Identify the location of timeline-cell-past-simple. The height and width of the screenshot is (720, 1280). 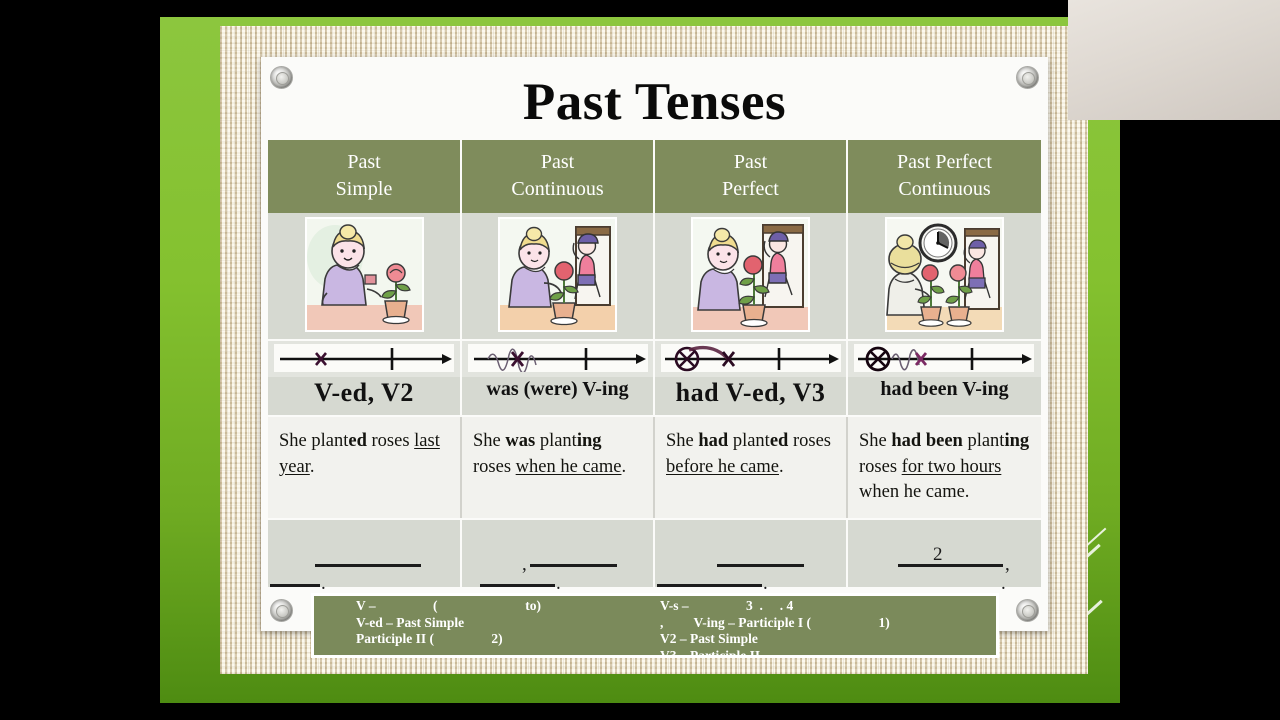
(365, 358).